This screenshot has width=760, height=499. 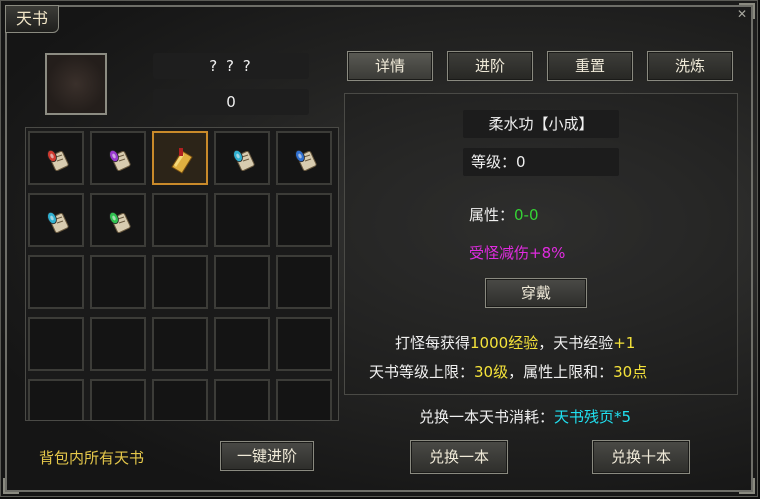 What do you see at coordinates (490, 66) in the screenshot?
I see `tab-advance: 进阶` at bounding box center [490, 66].